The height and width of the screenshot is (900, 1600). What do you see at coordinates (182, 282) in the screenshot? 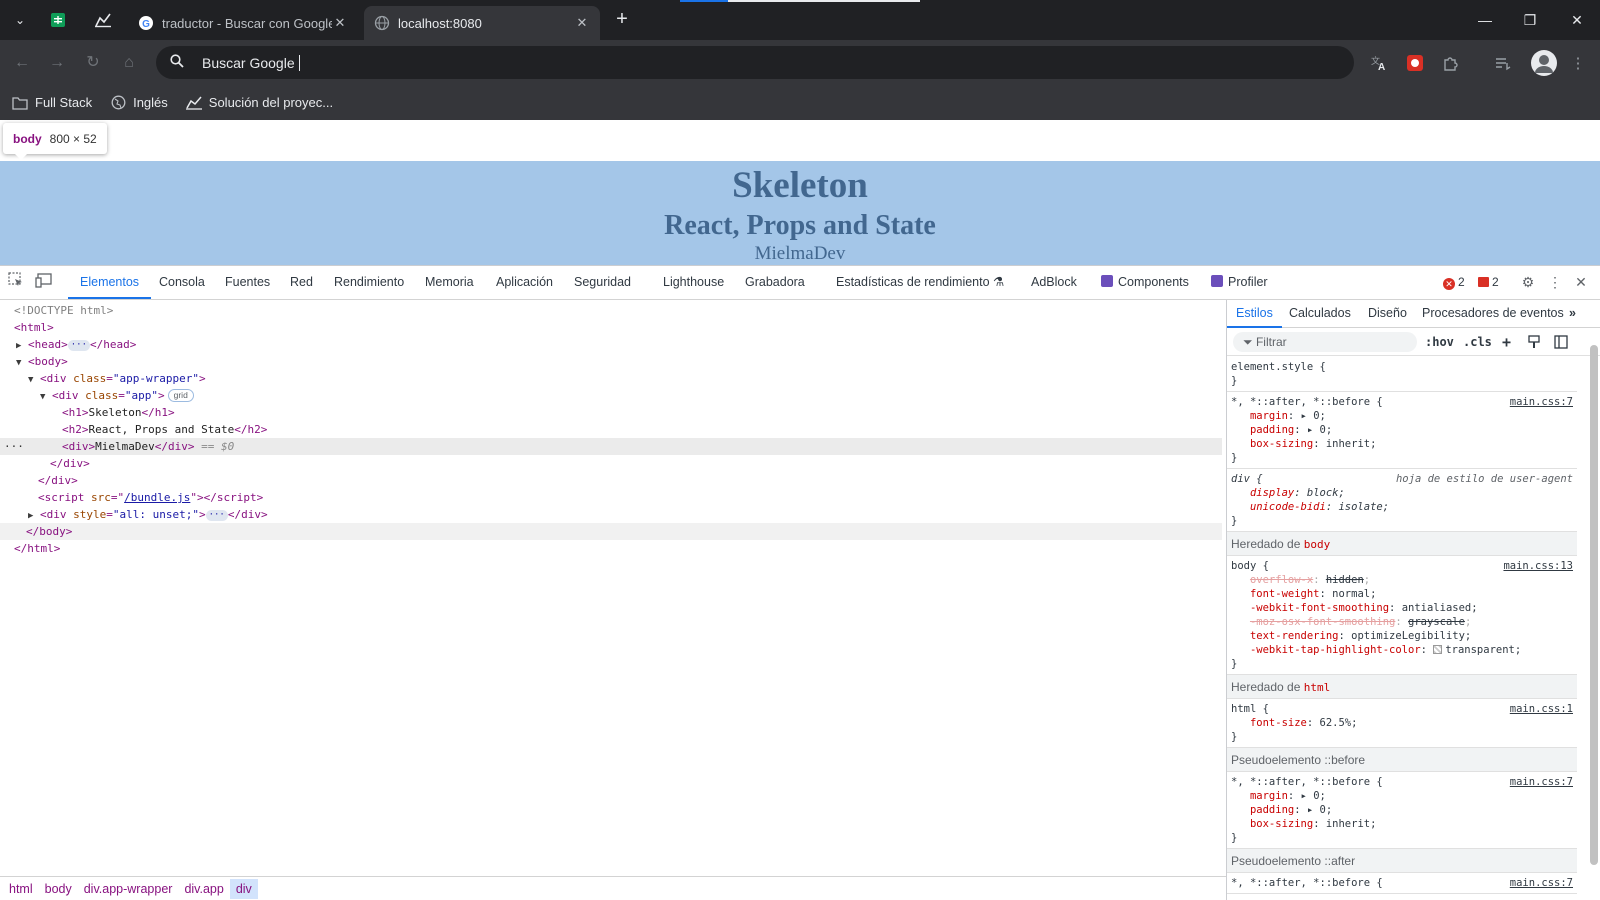
I see `tab-consola: Consola` at bounding box center [182, 282].